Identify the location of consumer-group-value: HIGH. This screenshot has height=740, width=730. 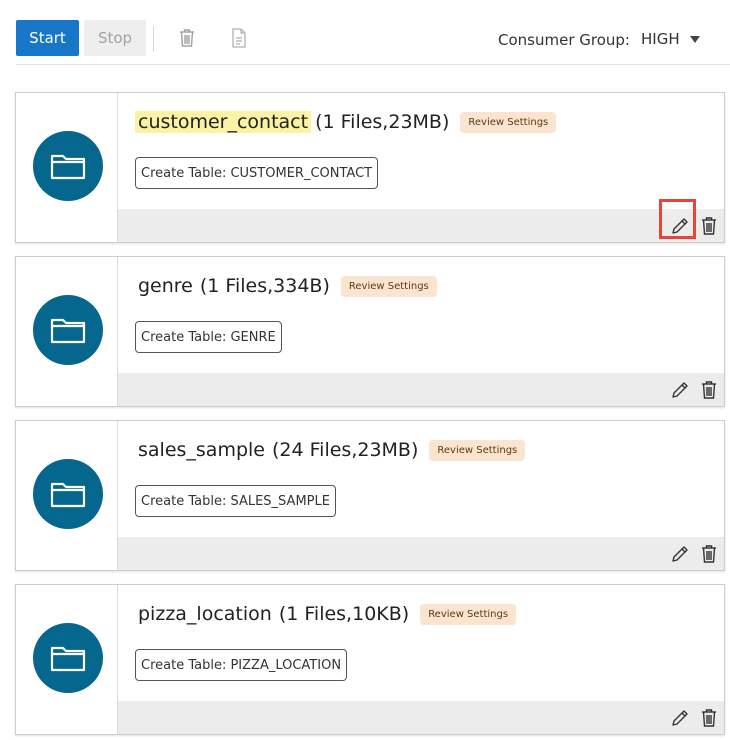
(660, 39).